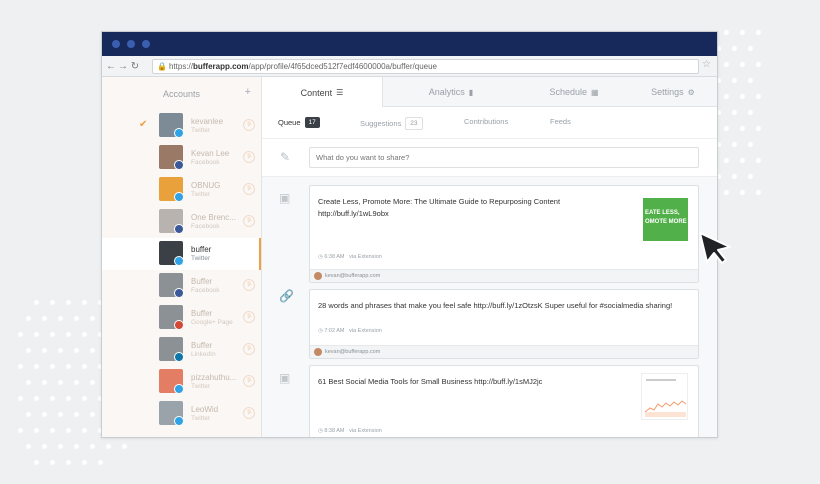 The image size is (820, 484). Describe the element at coordinates (568, 92) in the screenshot. I see `tab-schedule-label: Schedule` at that location.